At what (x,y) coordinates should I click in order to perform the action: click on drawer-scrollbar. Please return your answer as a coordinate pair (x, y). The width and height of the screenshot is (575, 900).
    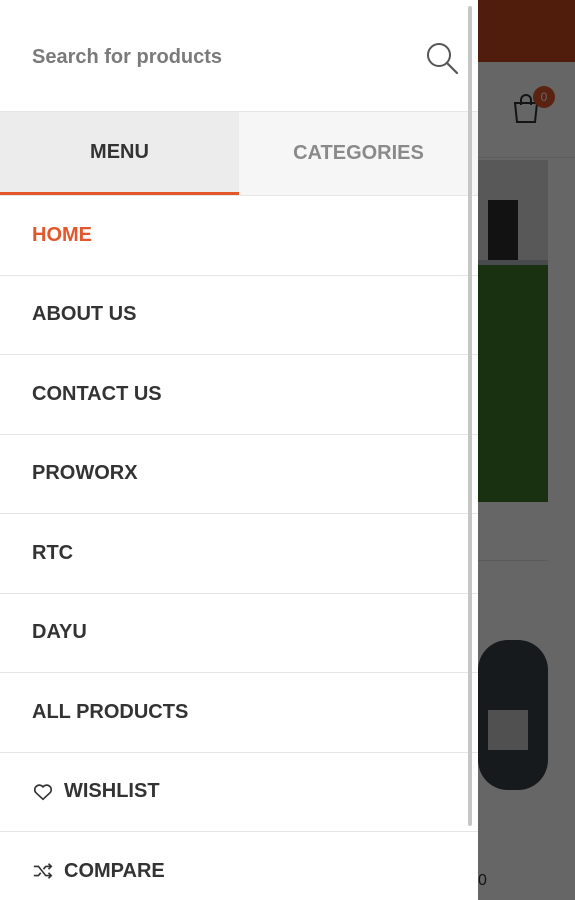
    Looking at the image, I should click on (470, 416).